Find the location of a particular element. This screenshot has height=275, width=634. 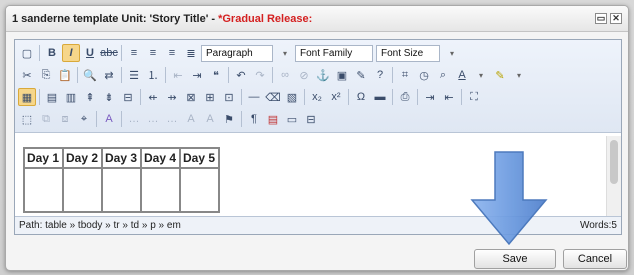

bold-icon: B is located at coordinates (52, 53).